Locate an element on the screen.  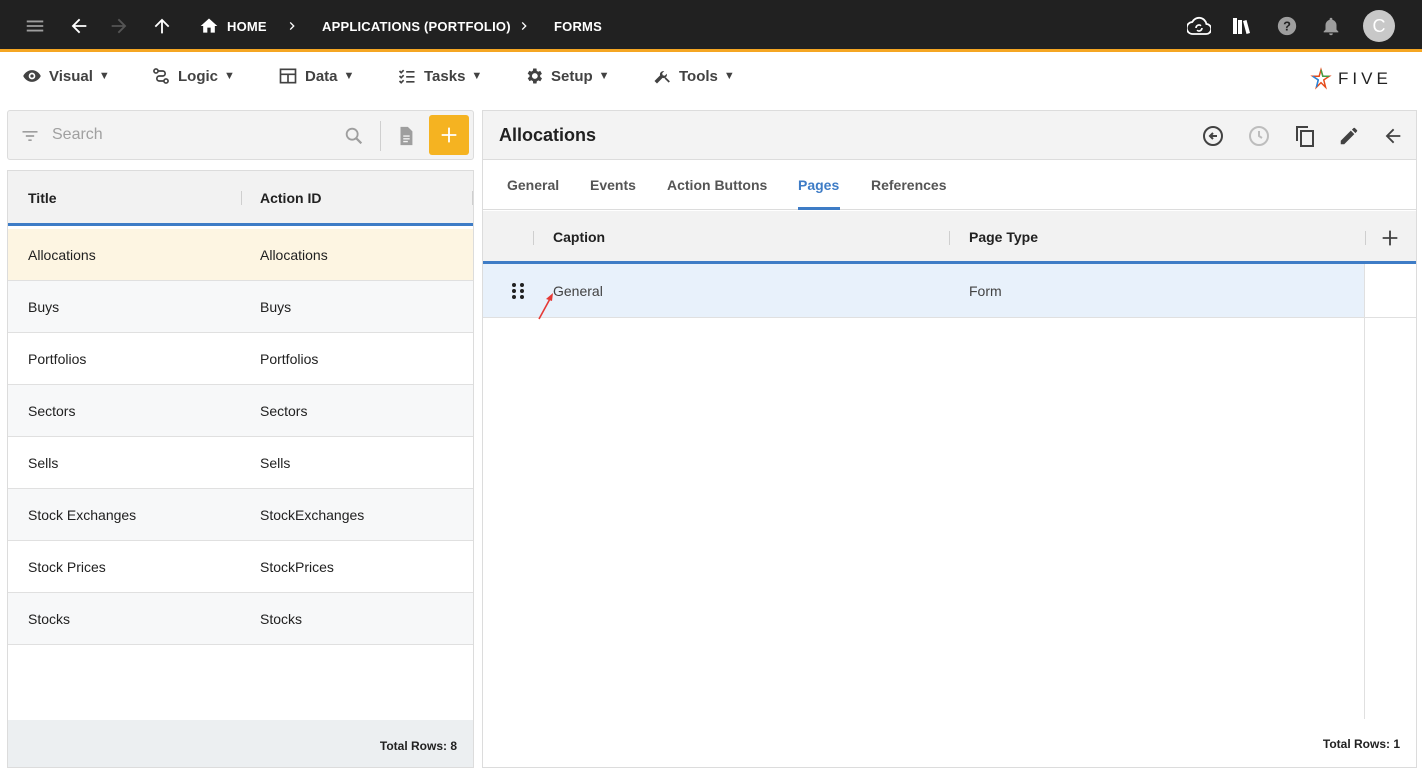
list-item-title: Buys is located at coordinates (44, 307).